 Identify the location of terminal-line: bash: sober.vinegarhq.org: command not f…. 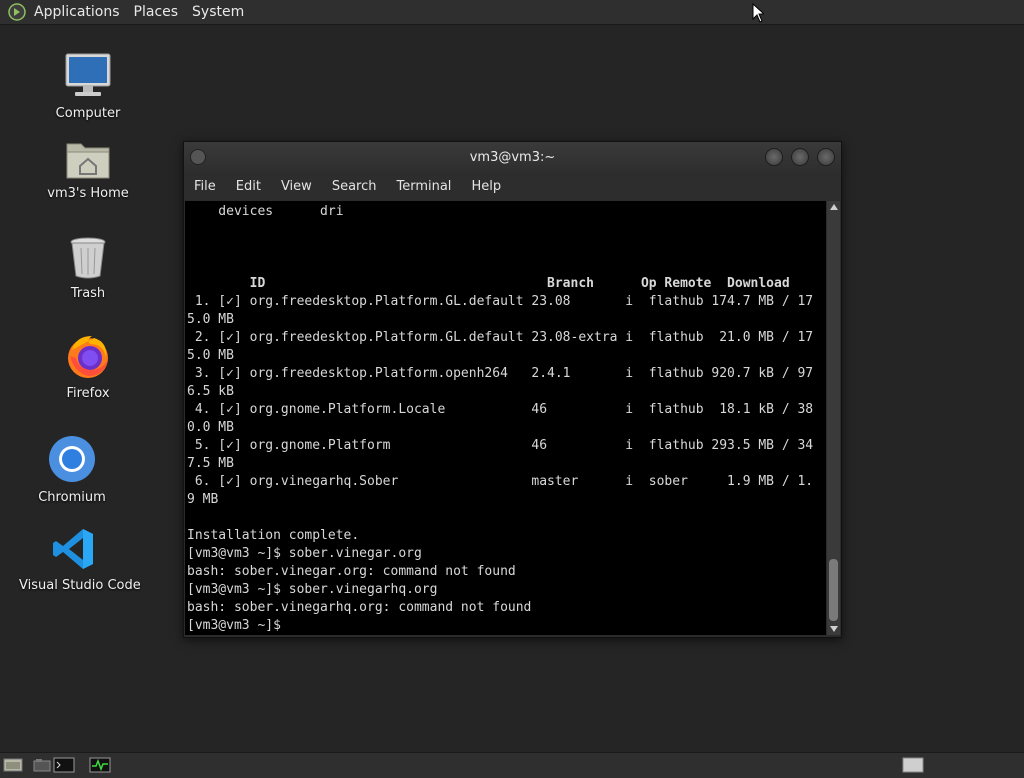
(359, 607).